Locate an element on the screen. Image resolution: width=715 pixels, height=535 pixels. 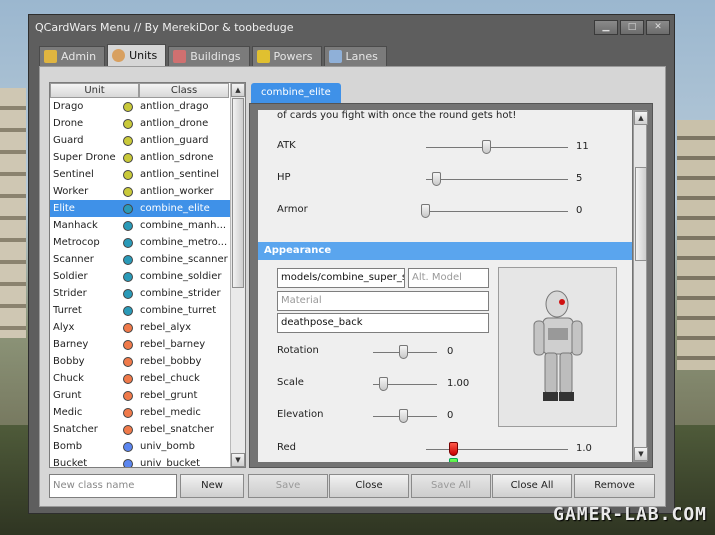
armor-value: 0 is located at coordinates (579, 210).